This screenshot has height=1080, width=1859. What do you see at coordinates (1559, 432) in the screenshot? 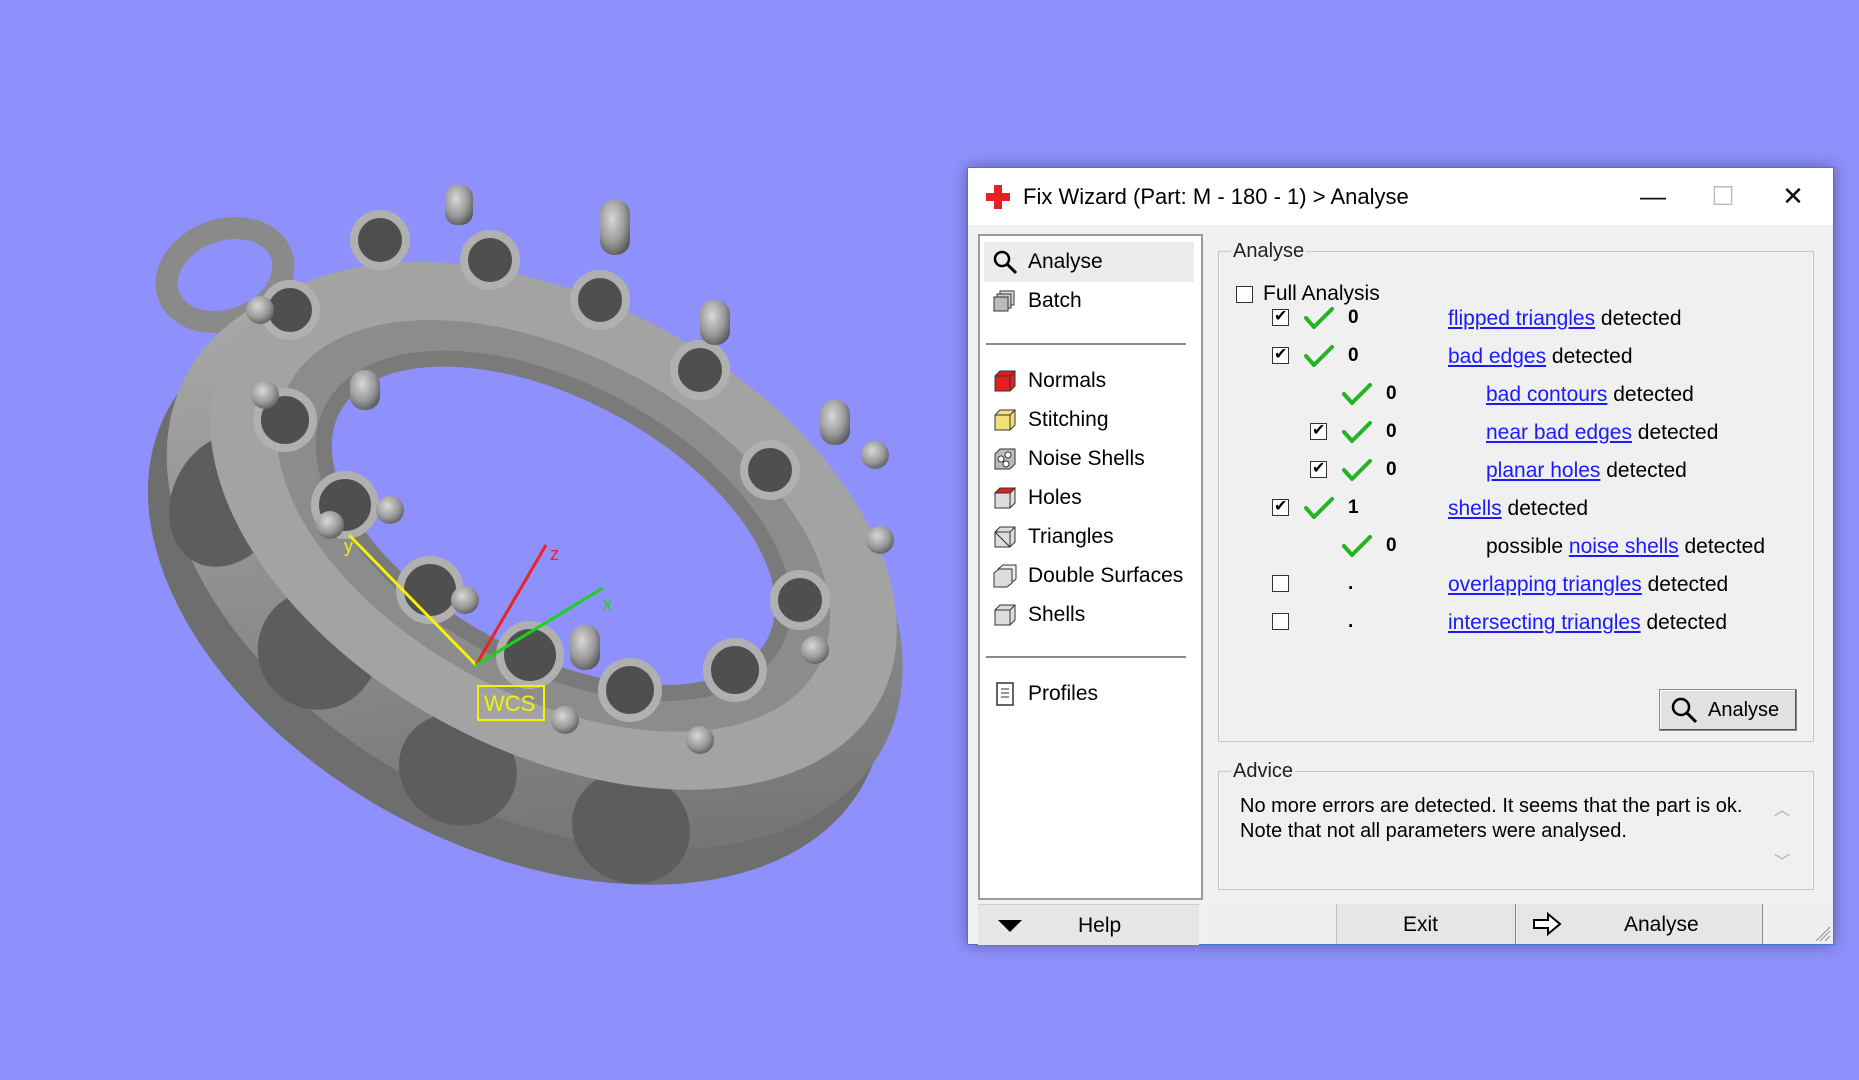
I see `detect-link: near bad edges` at bounding box center [1559, 432].